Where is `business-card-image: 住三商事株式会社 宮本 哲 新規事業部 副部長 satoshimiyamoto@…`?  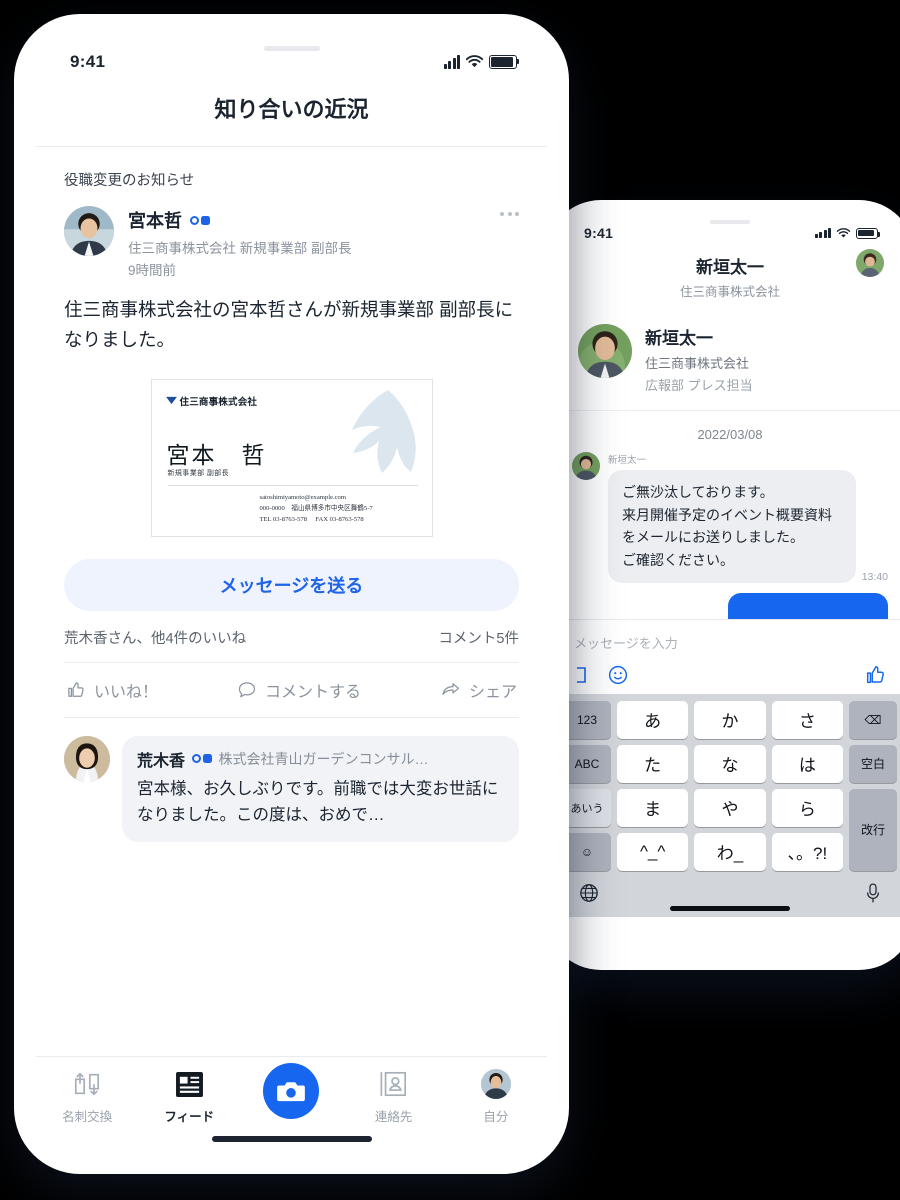 business-card-image: 住三商事株式会社 宮本 哲 新規事業部 副部長 satoshimiyamoto@… is located at coordinates (291, 457).